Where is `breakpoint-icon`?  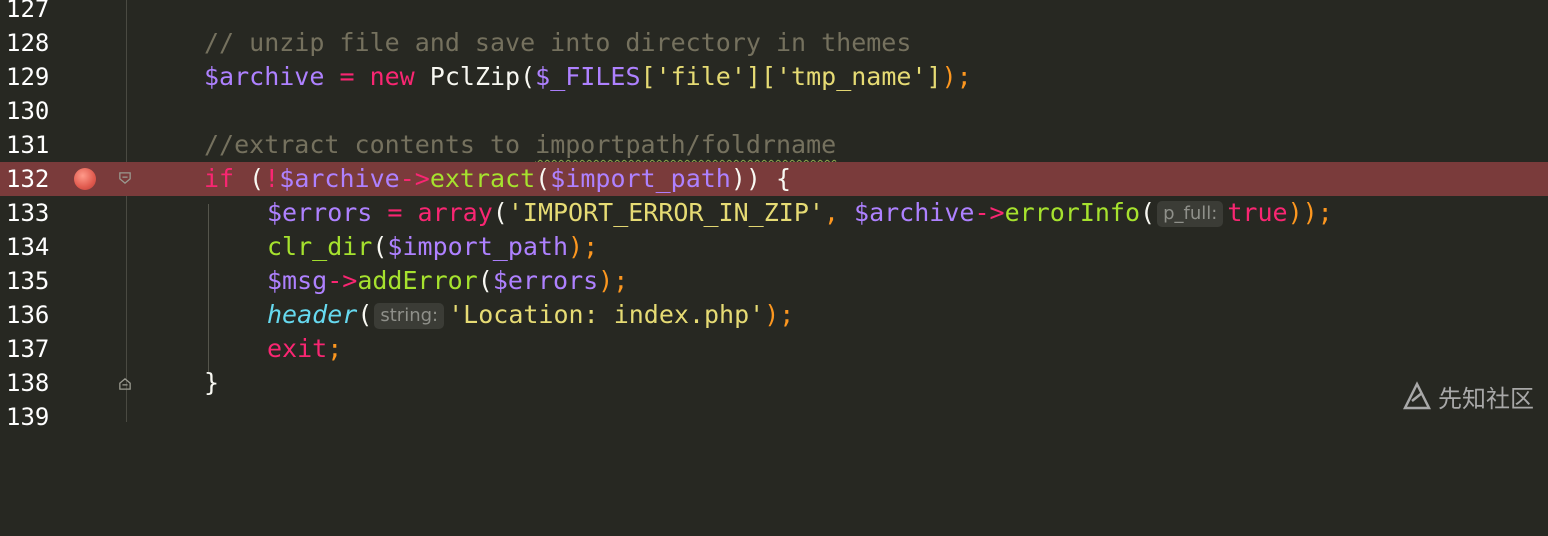 breakpoint-icon is located at coordinates (85, 179).